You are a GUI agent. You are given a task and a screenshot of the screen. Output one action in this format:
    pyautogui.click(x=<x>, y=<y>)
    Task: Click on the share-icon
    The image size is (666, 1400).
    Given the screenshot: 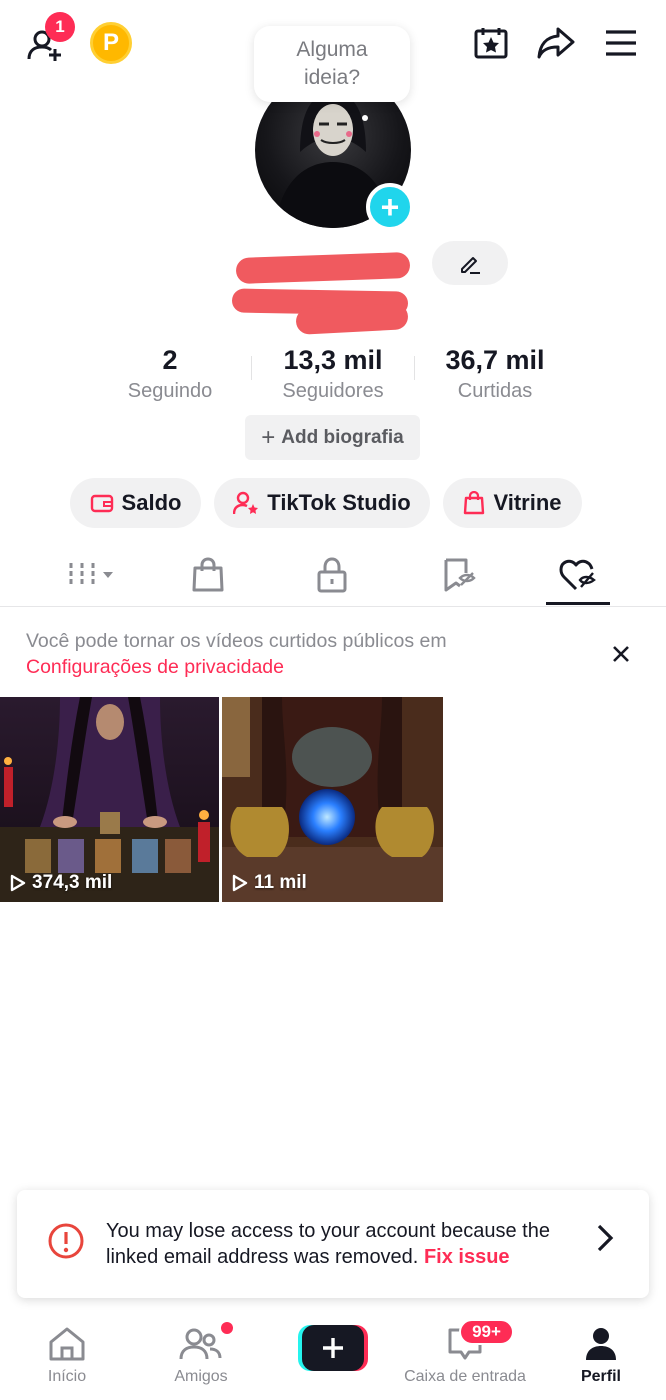 What is the action you would take?
    pyautogui.click(x=556, y=43)
    